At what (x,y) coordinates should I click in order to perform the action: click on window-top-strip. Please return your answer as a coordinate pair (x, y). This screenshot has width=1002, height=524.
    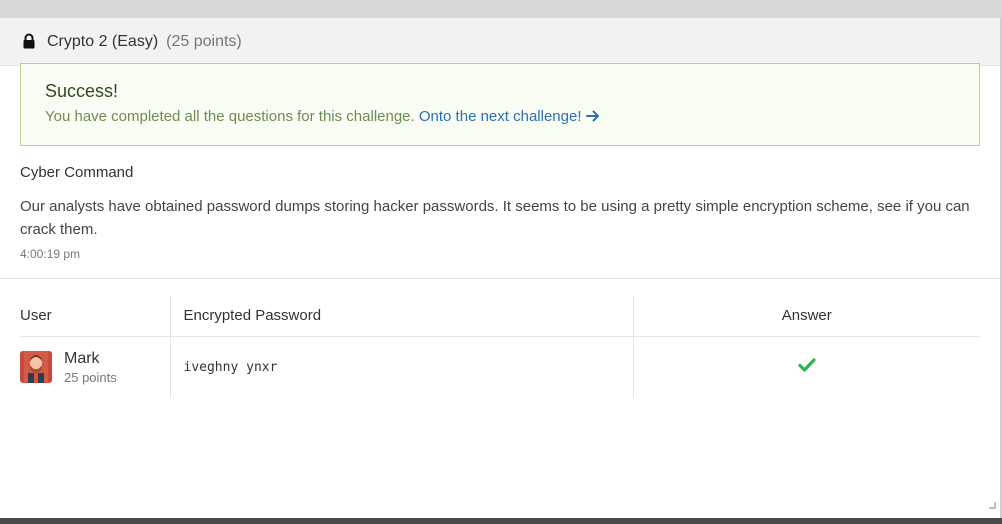
    Looking at the image, I should click on (501, 9).